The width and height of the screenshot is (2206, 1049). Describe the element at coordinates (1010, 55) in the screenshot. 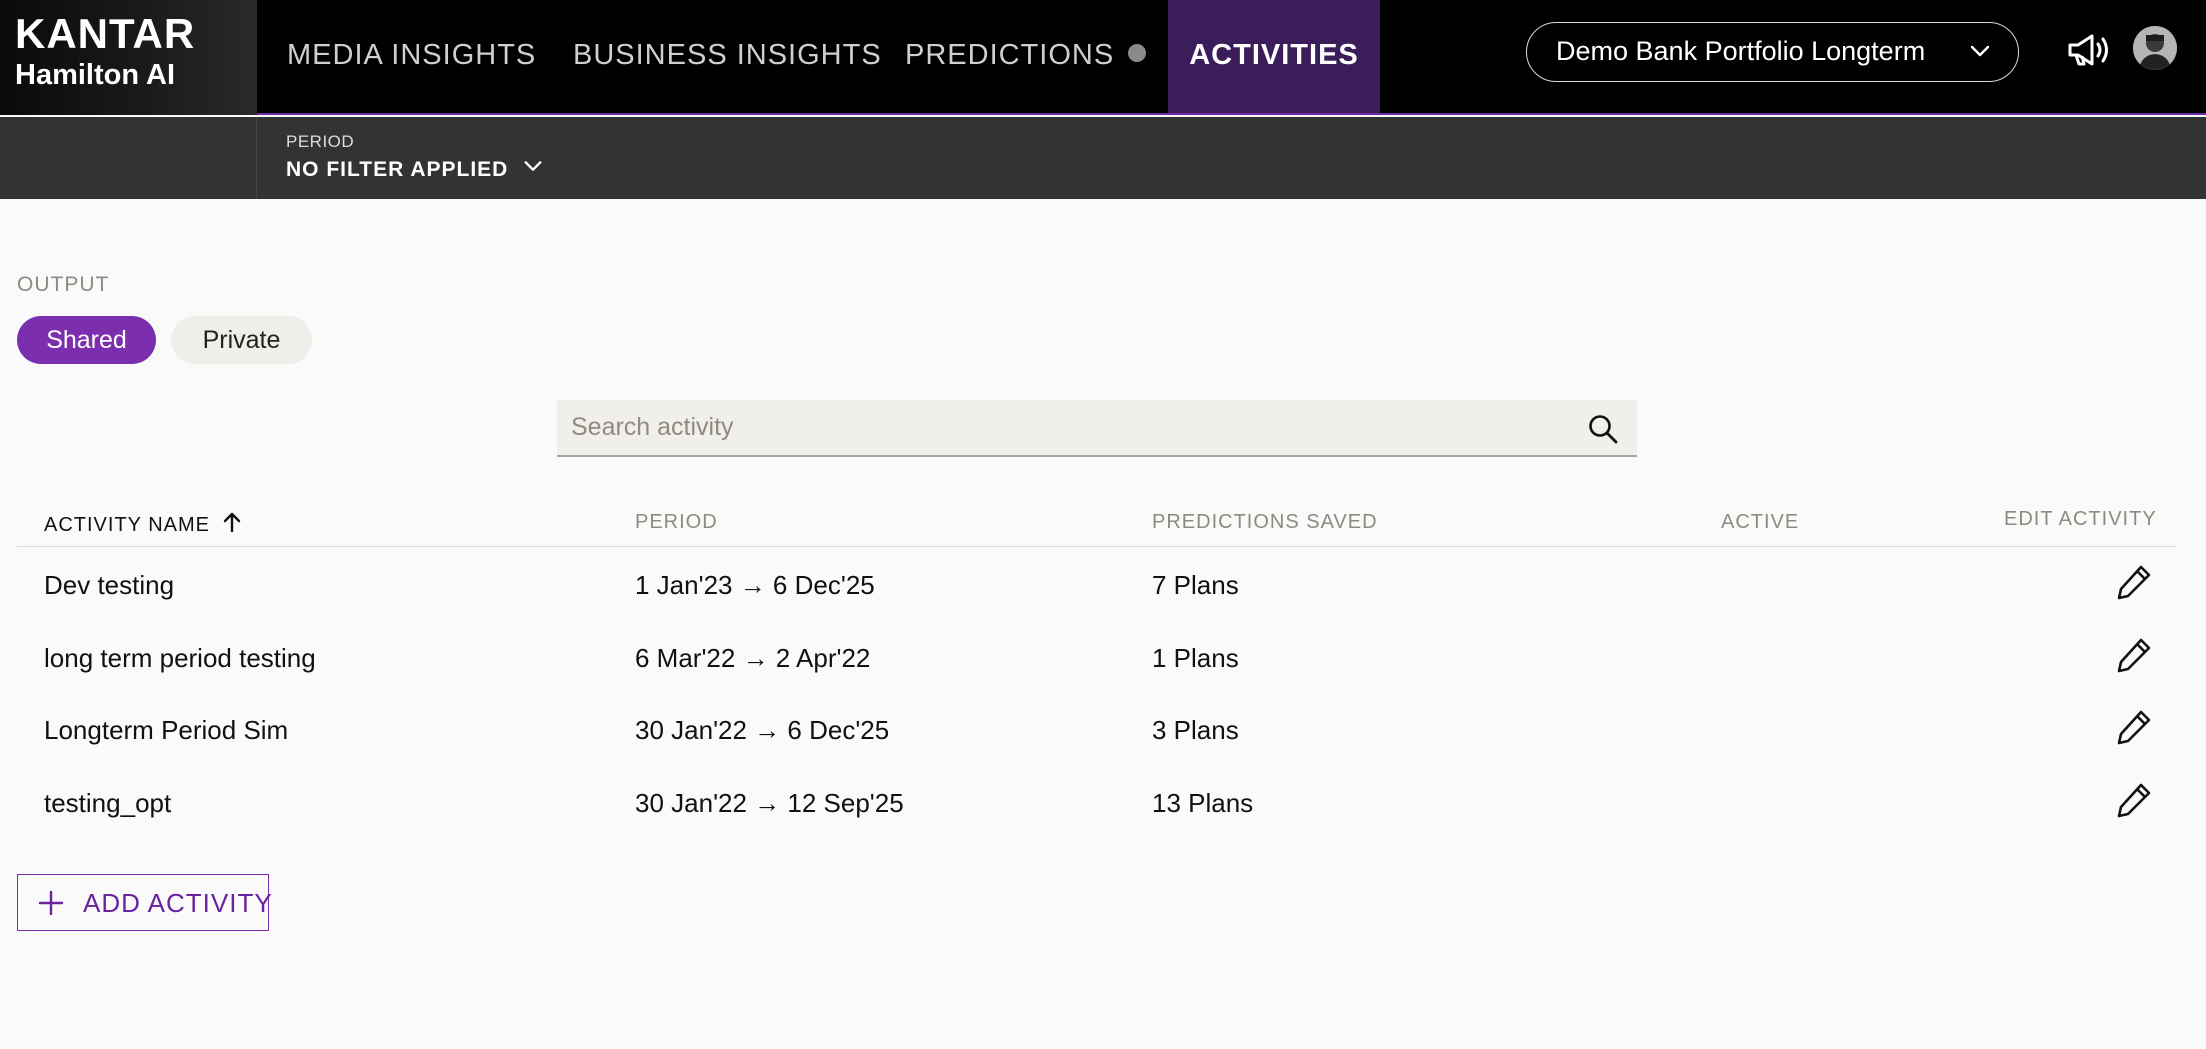

I see `nav-predictions-label: PREDICTIONS` at that location.